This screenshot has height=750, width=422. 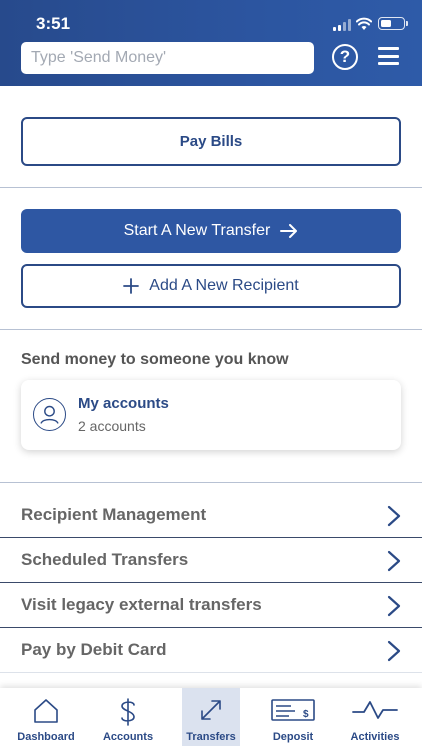 I want to click on wifi-icon, so click(x=364, y=23).